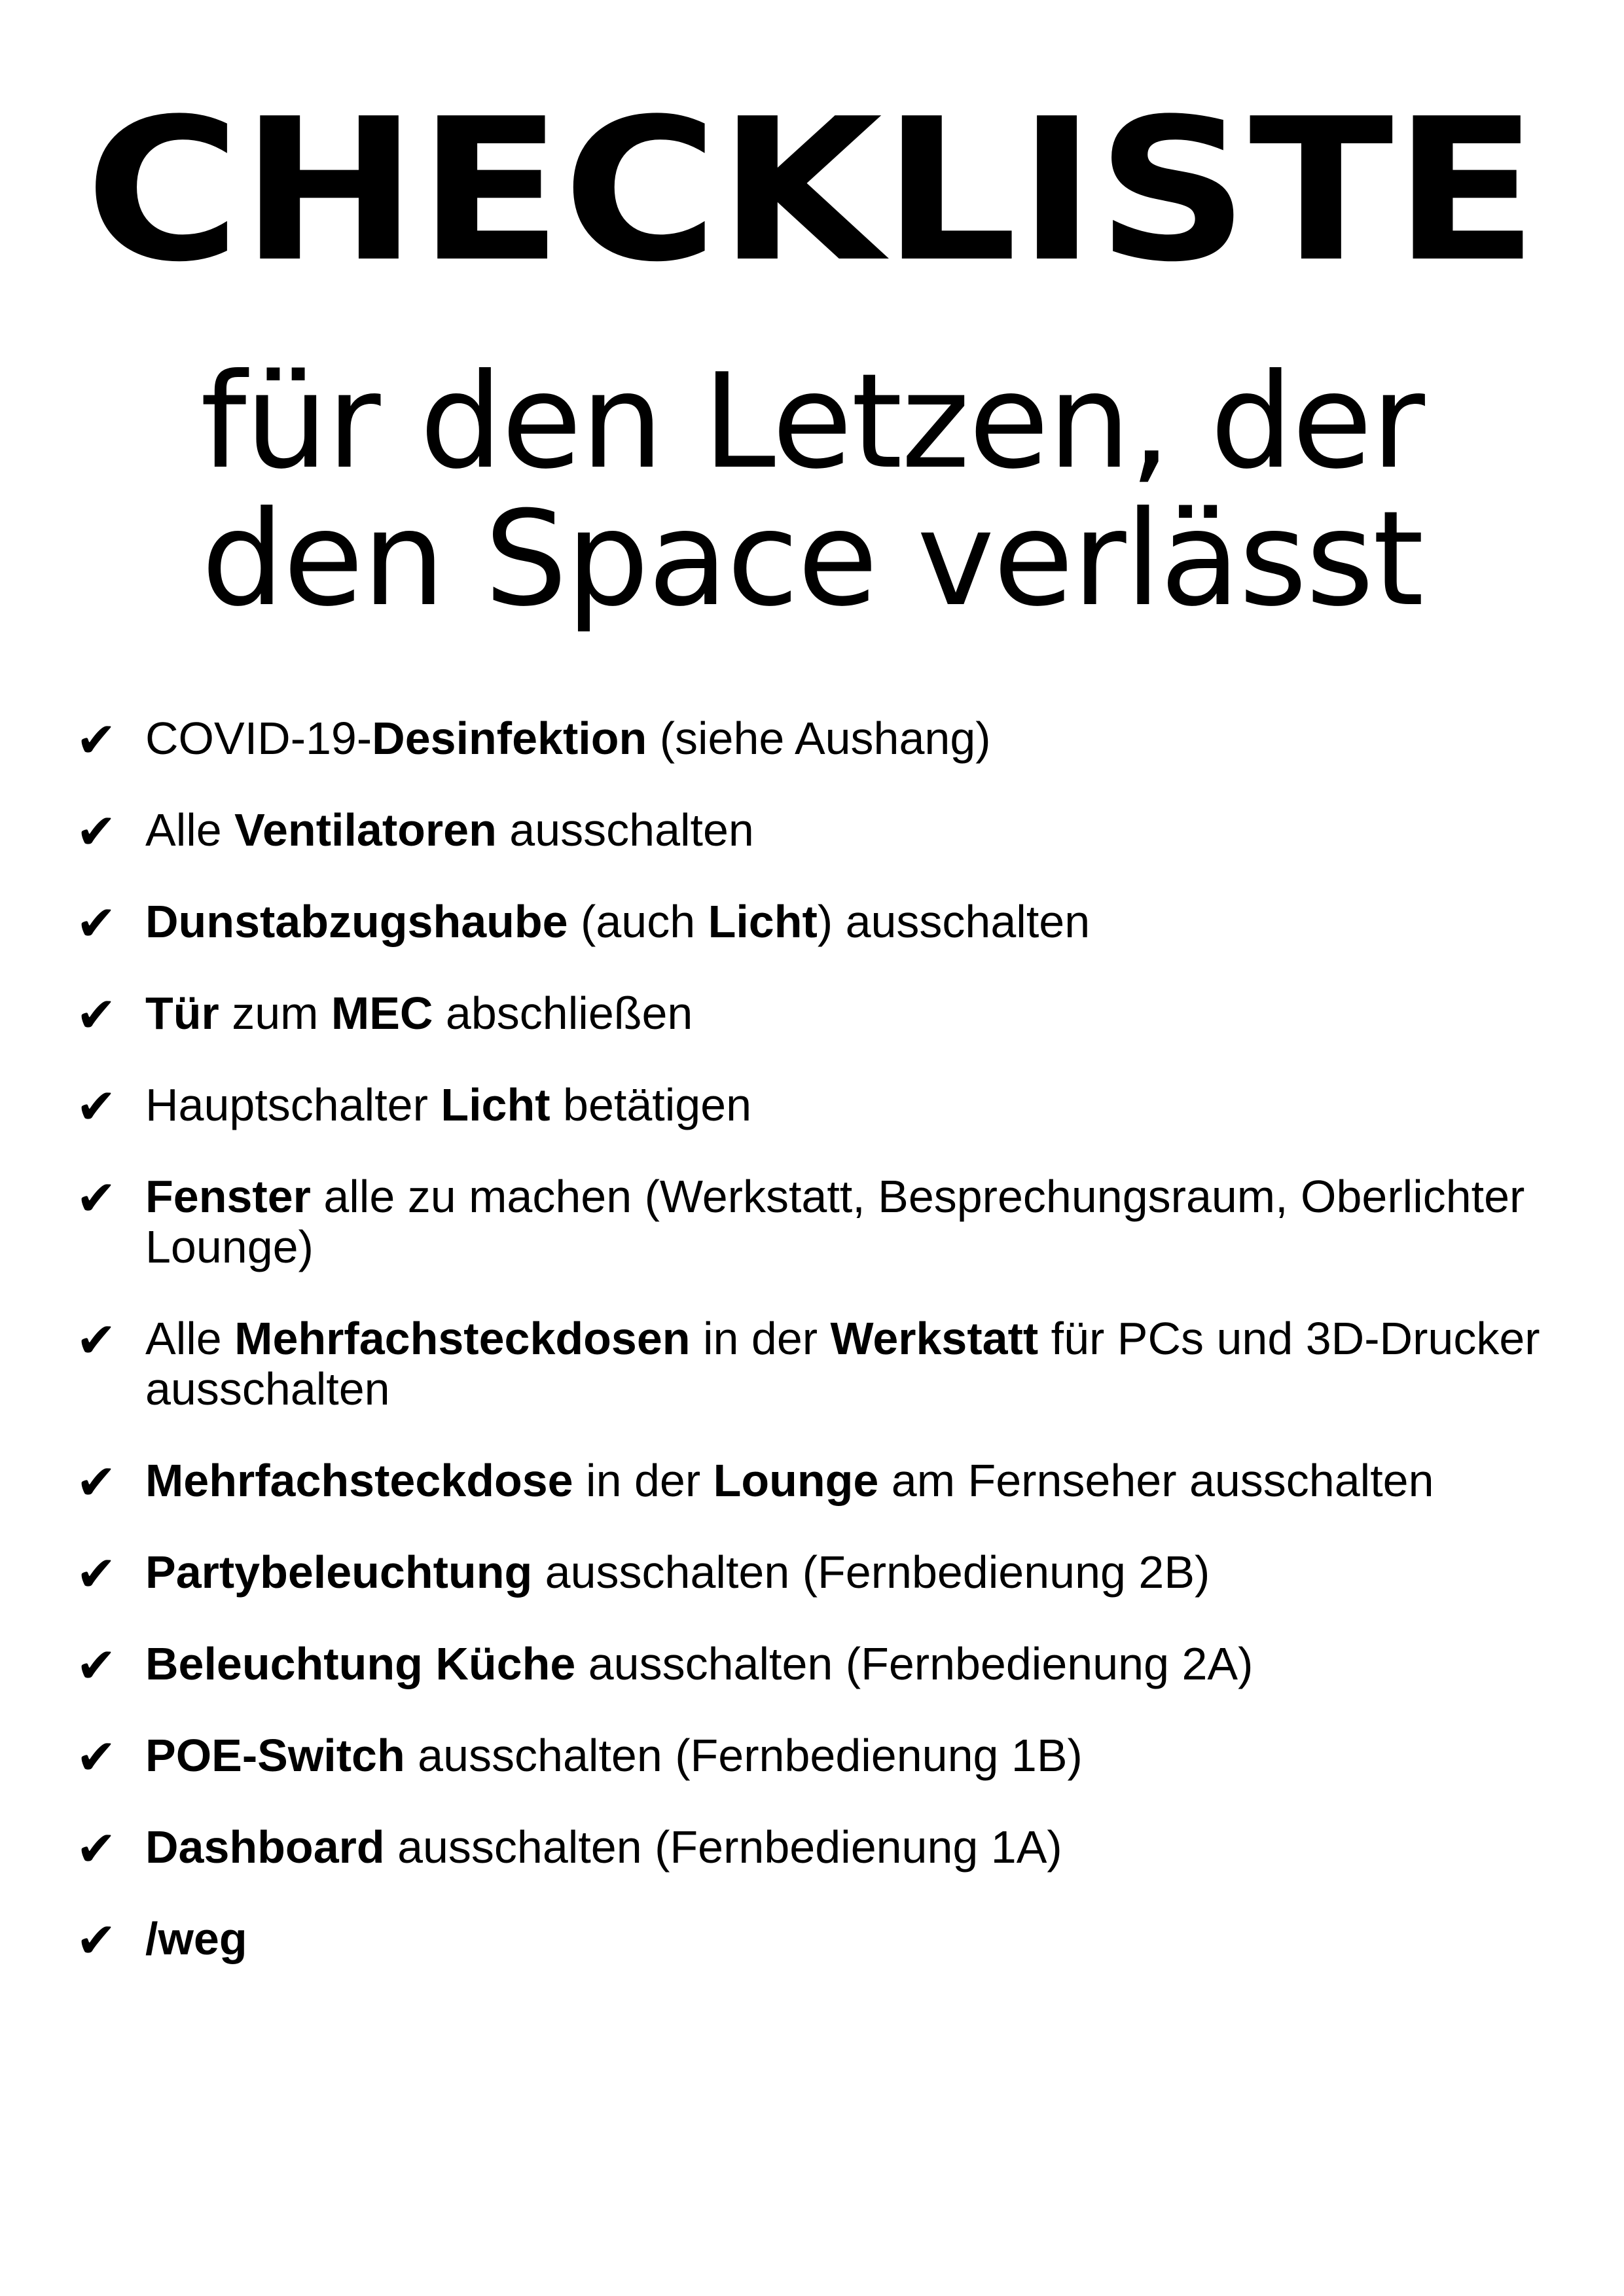  I want to click on checklist-item-text: Tür zum MEC abschließen, so click(419, 1013).